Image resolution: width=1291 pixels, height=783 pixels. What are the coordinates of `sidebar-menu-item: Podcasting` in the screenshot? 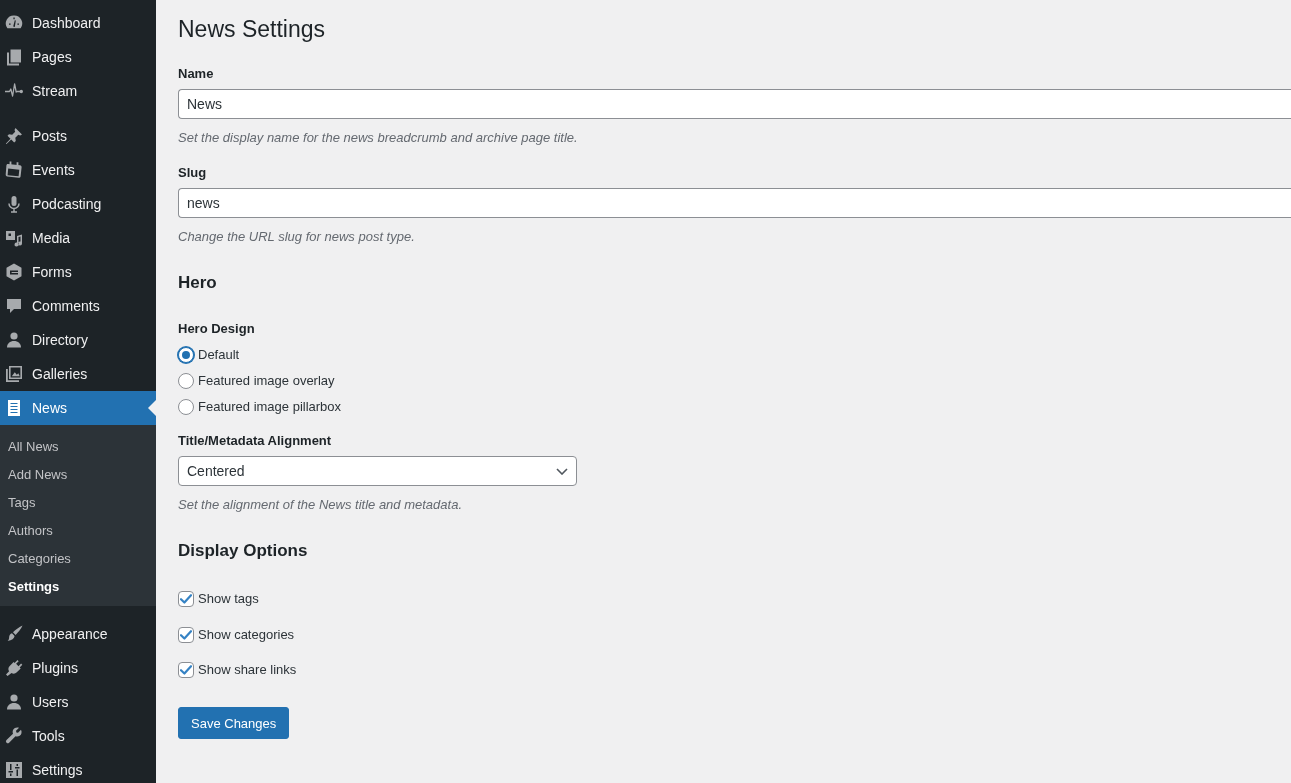 It's located at (78, 204).